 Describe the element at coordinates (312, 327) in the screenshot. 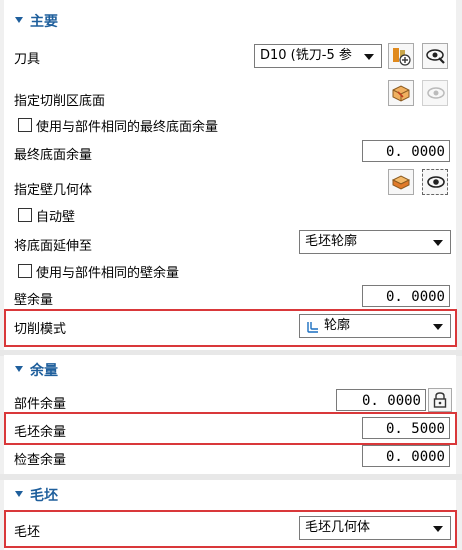

I see `profile-pattern-icon` at that location.